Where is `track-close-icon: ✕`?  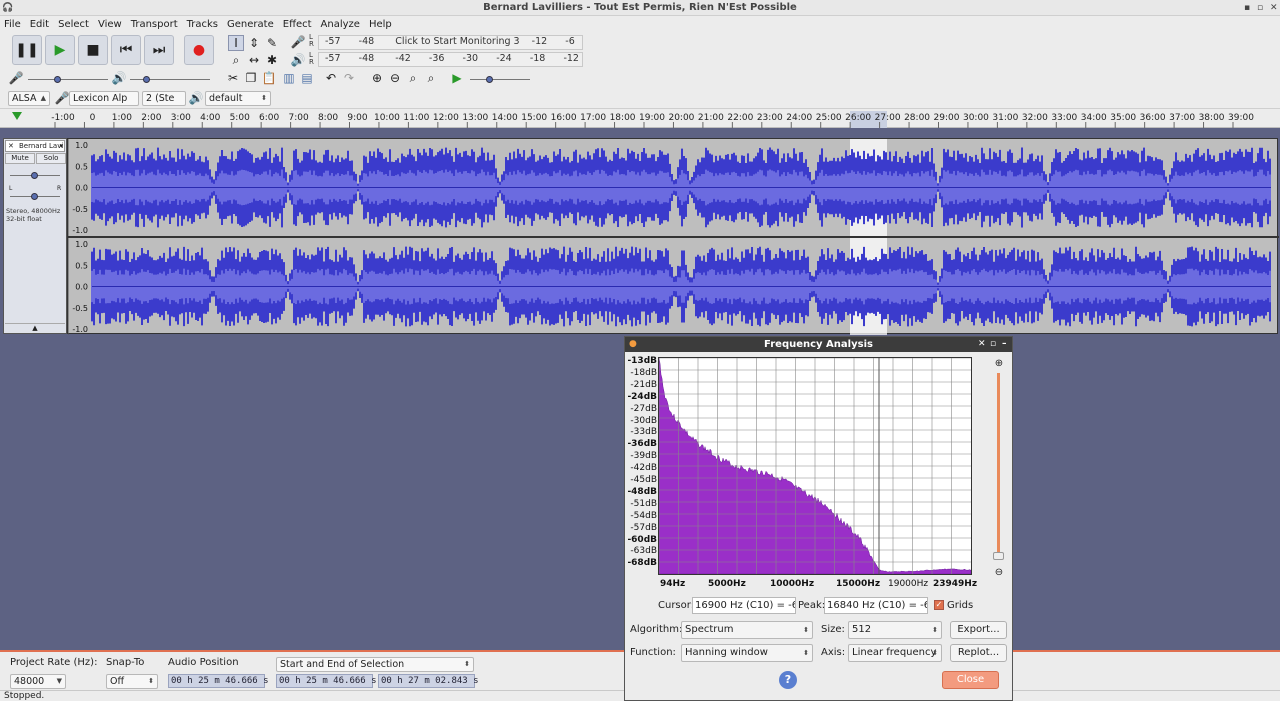 track-close-icon: ✕ is located at coordinates (11, 146).